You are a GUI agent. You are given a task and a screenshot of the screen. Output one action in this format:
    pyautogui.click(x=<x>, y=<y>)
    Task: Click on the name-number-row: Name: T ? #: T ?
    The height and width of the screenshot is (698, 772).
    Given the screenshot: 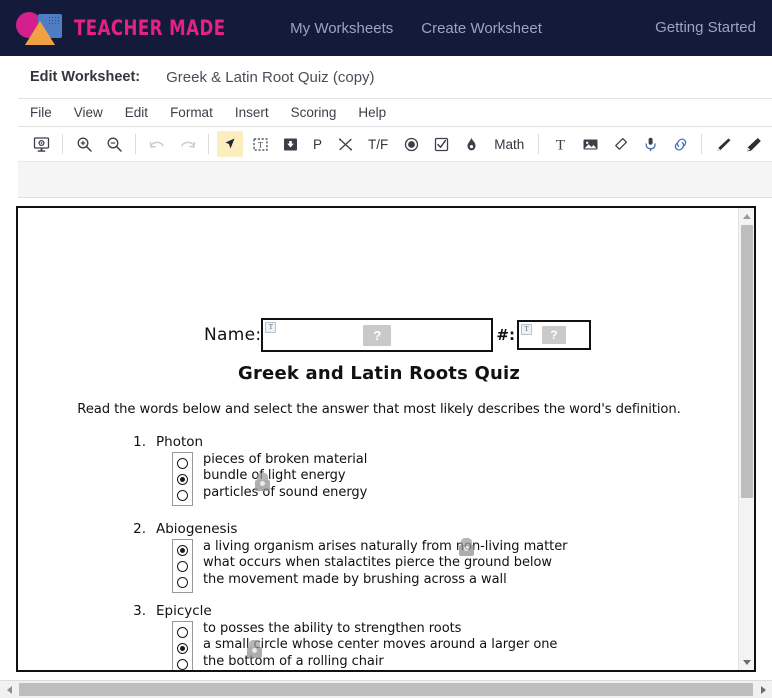 What is the action you would take?
    pyautogui.click(x=397, y=335)
    